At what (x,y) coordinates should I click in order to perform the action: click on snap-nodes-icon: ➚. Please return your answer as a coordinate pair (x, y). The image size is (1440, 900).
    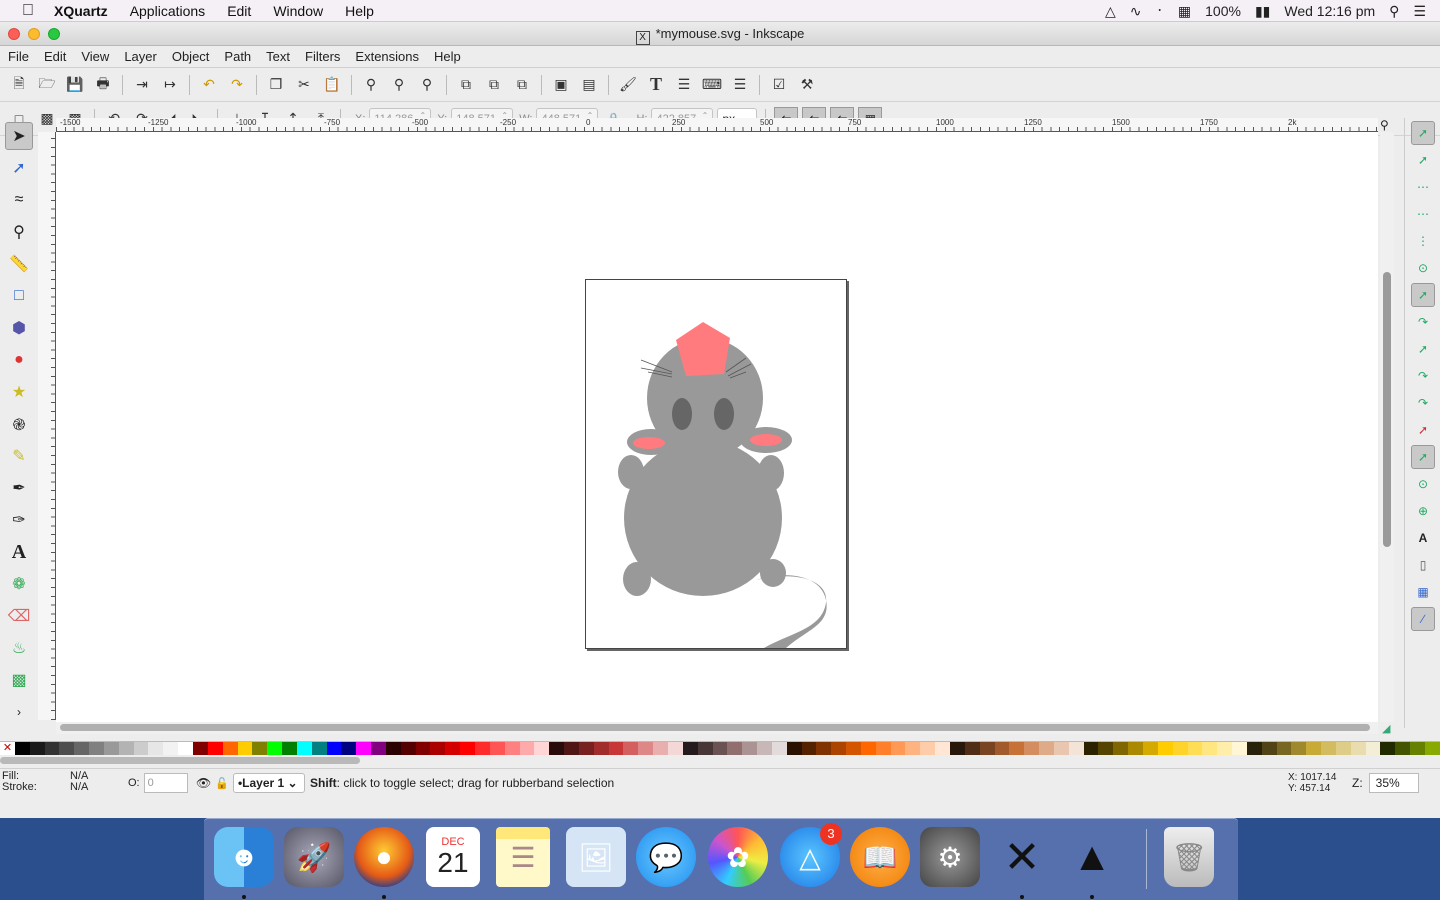
    Looking at the image, I should click on (1423, 295).